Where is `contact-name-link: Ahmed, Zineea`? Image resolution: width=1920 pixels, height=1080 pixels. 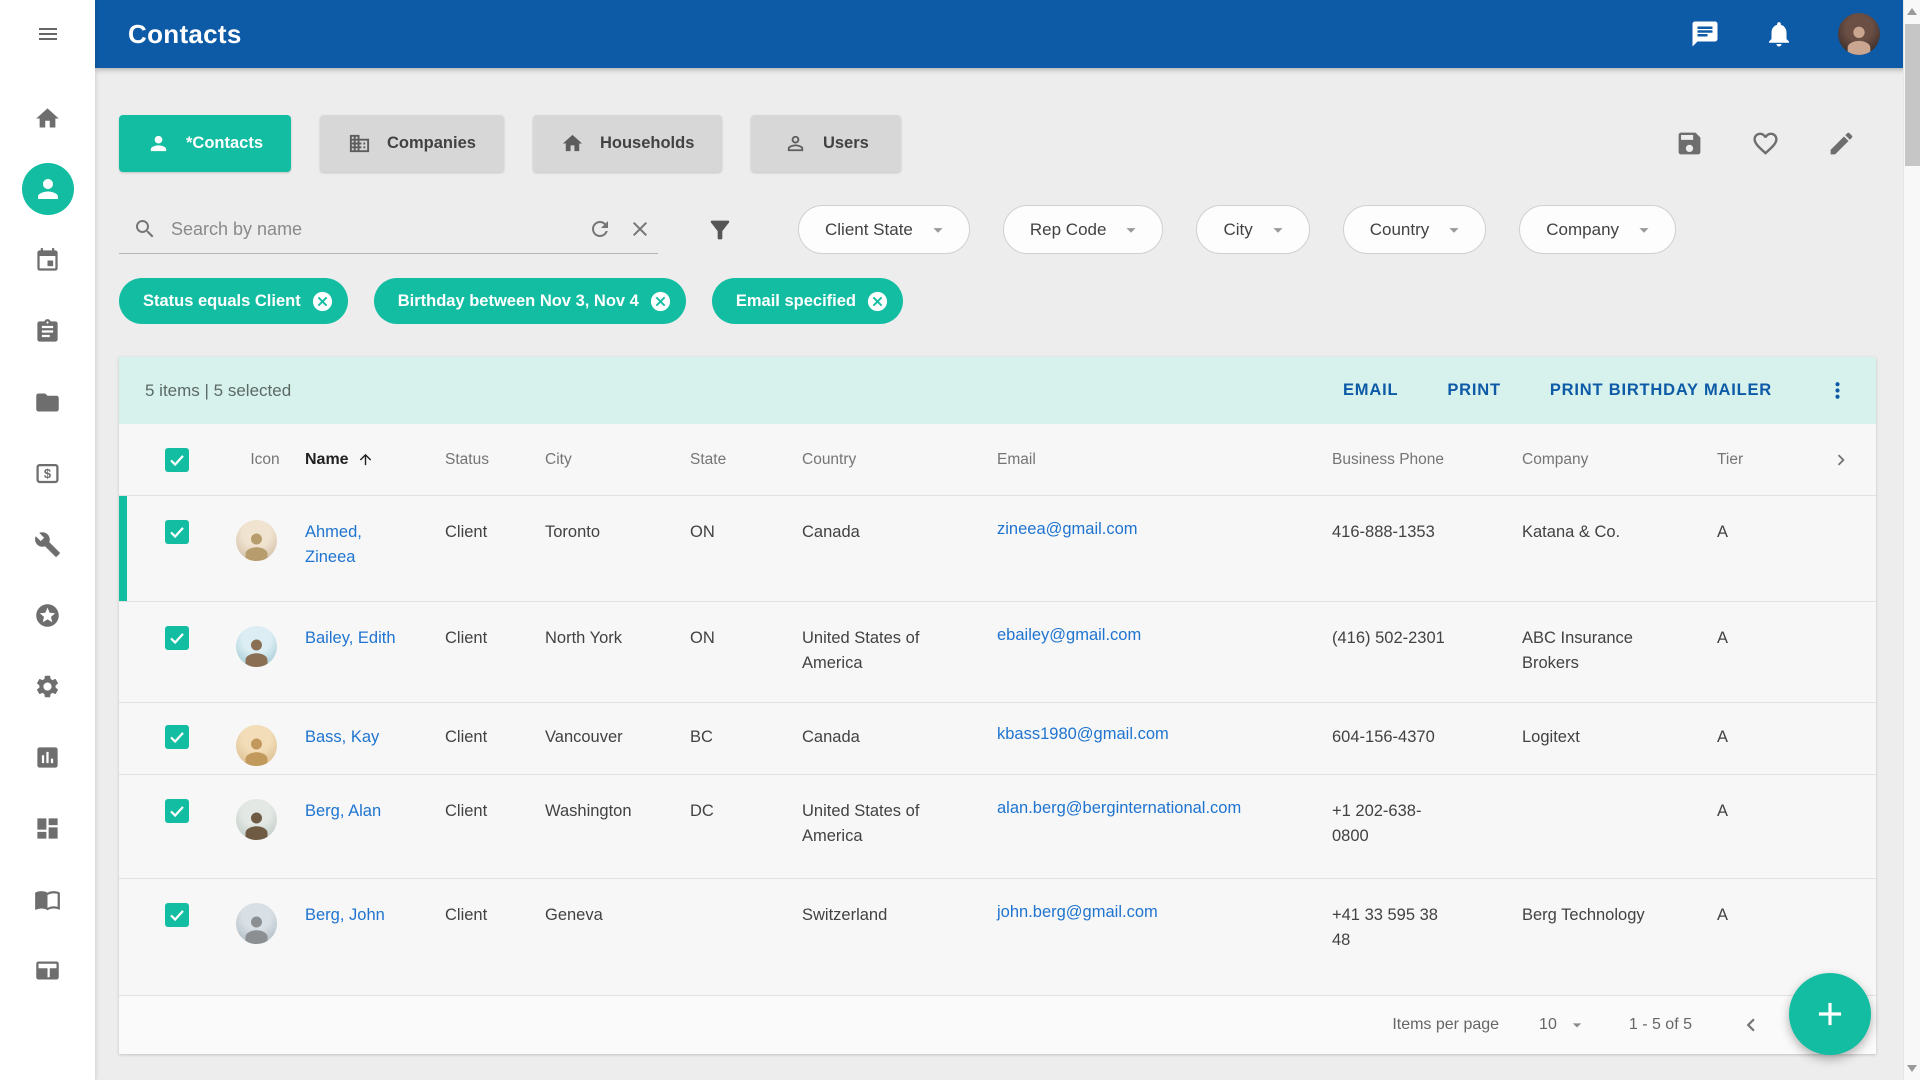
contact-name-link: Ahmed, Zineea is located at coordinates (333, 544).